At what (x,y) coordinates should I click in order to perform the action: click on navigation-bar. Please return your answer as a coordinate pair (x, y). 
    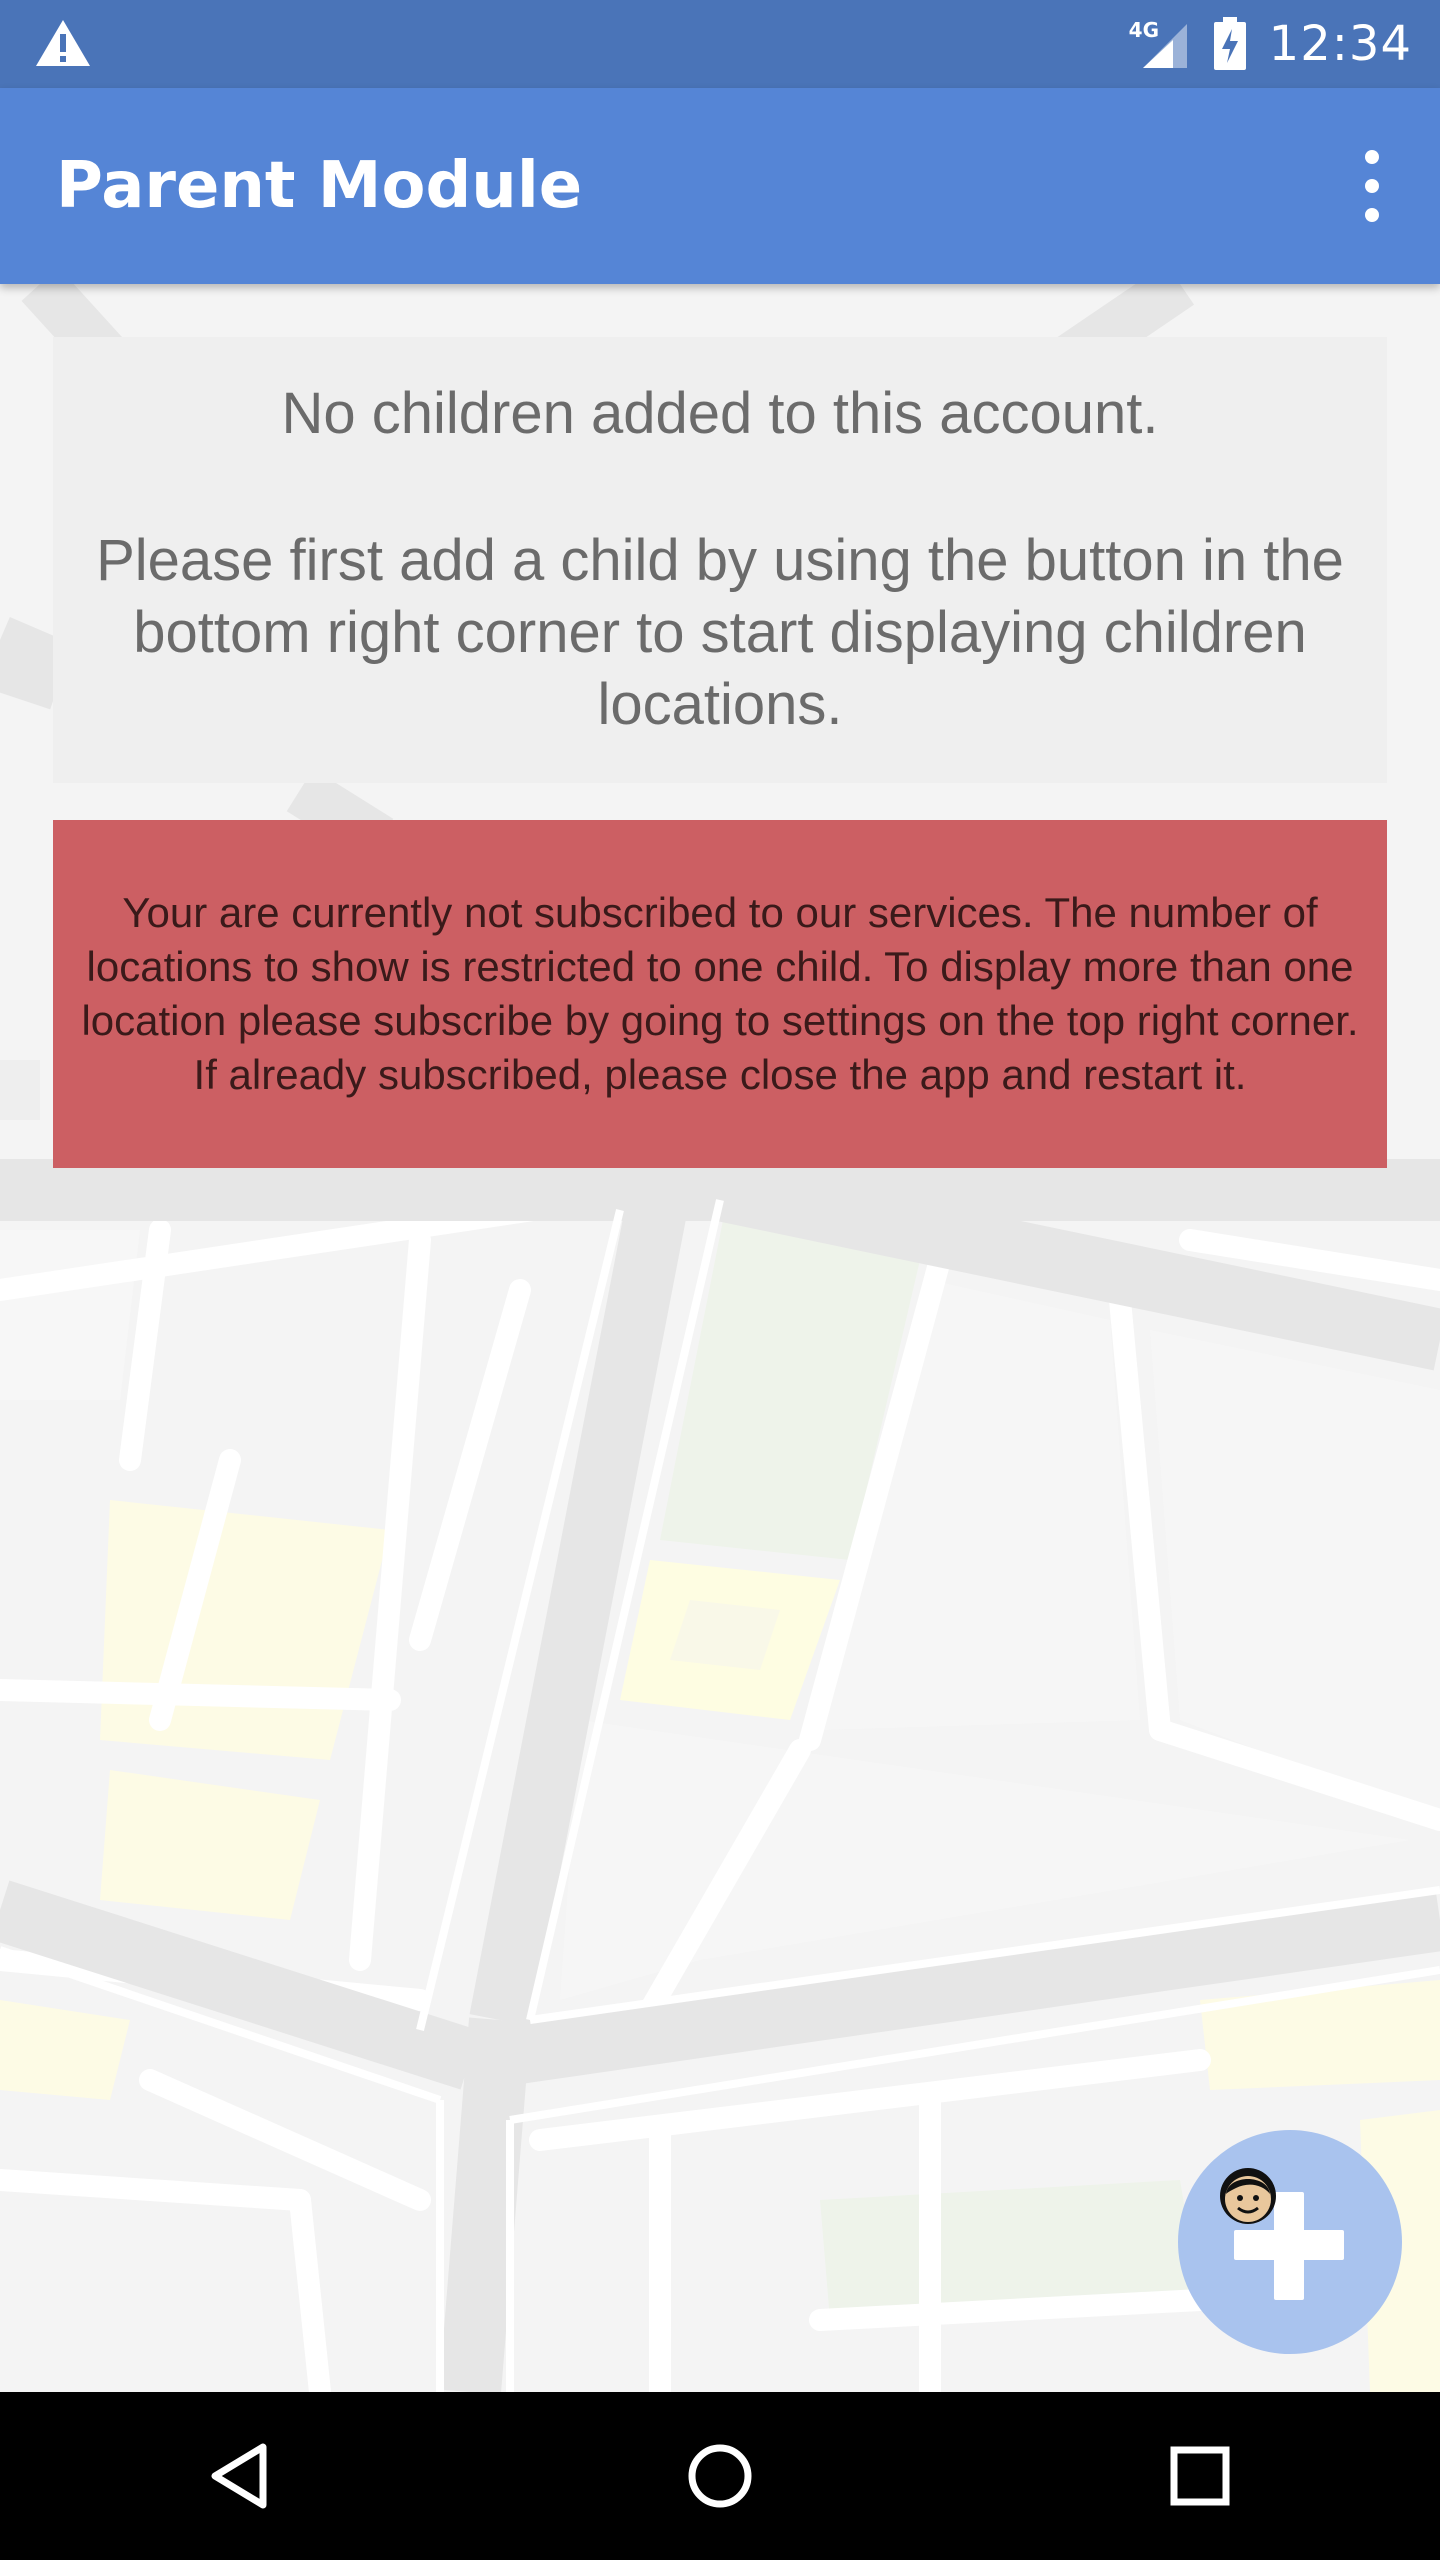
    Looking at the image, I should click on (720, 2476).